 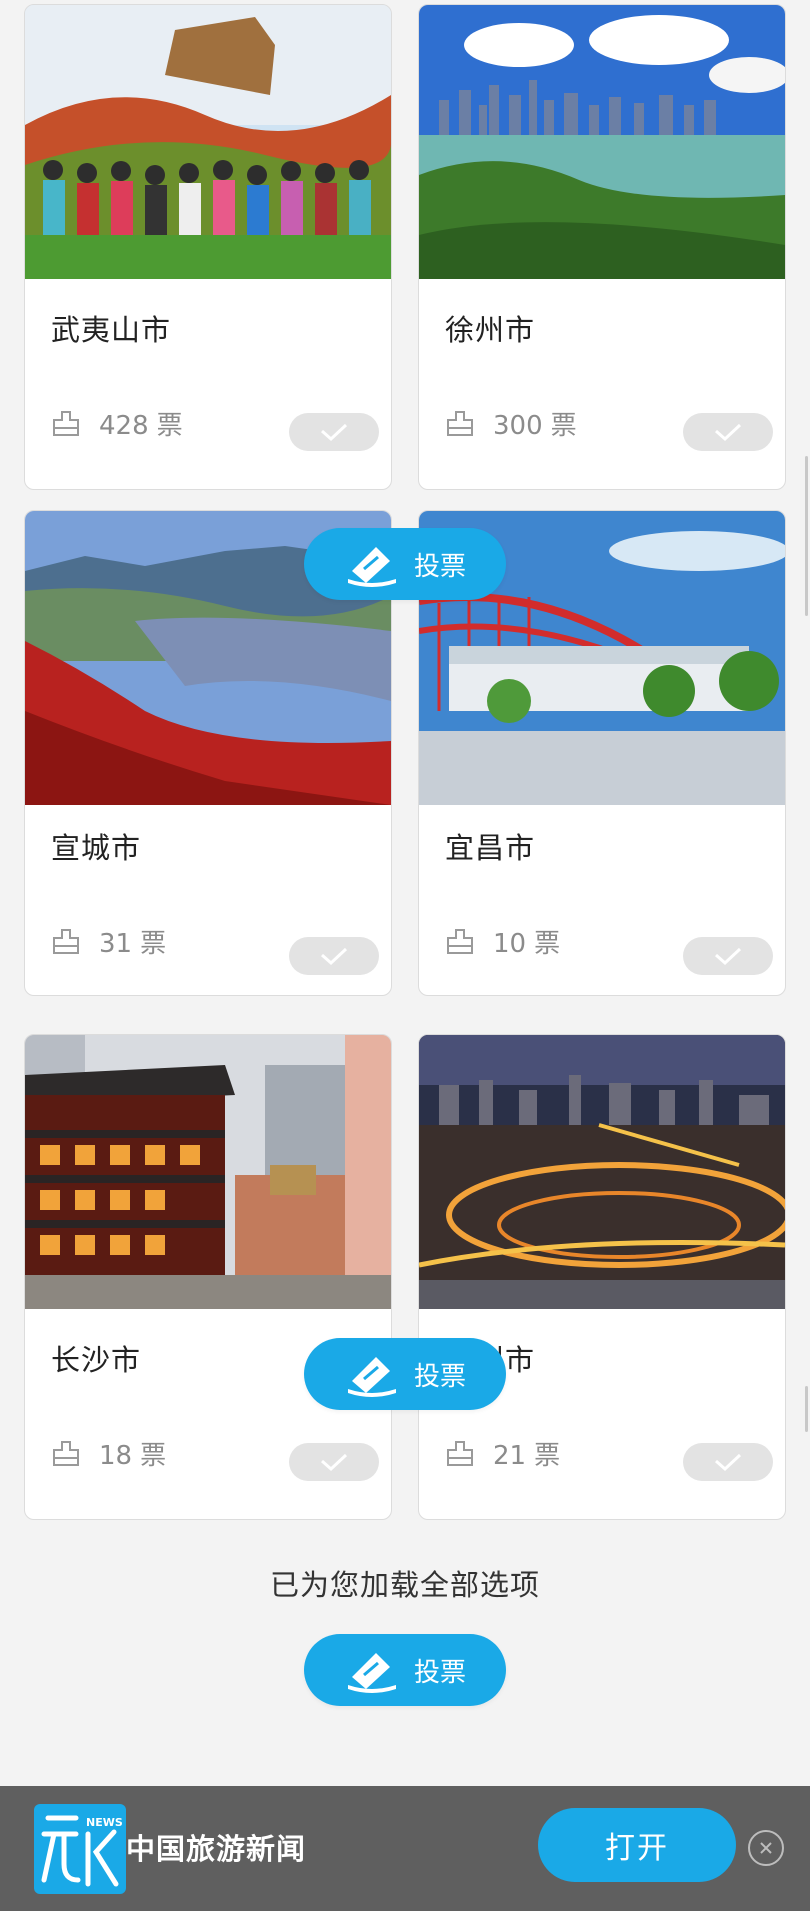 I want to click on city-card-xuzhou: 徐州市 300 票, so click(x=602, y=247).